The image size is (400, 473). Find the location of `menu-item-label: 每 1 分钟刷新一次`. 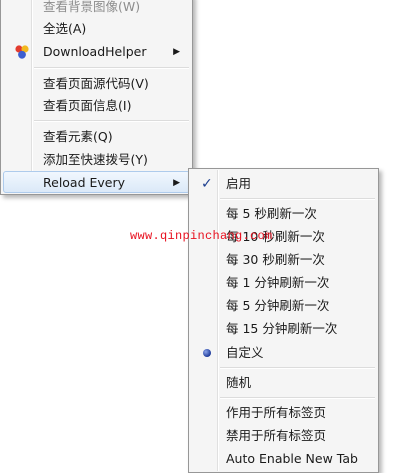

menu-item-label: 每 1 分钟刷新一次 is located at coordinates (278, 282).